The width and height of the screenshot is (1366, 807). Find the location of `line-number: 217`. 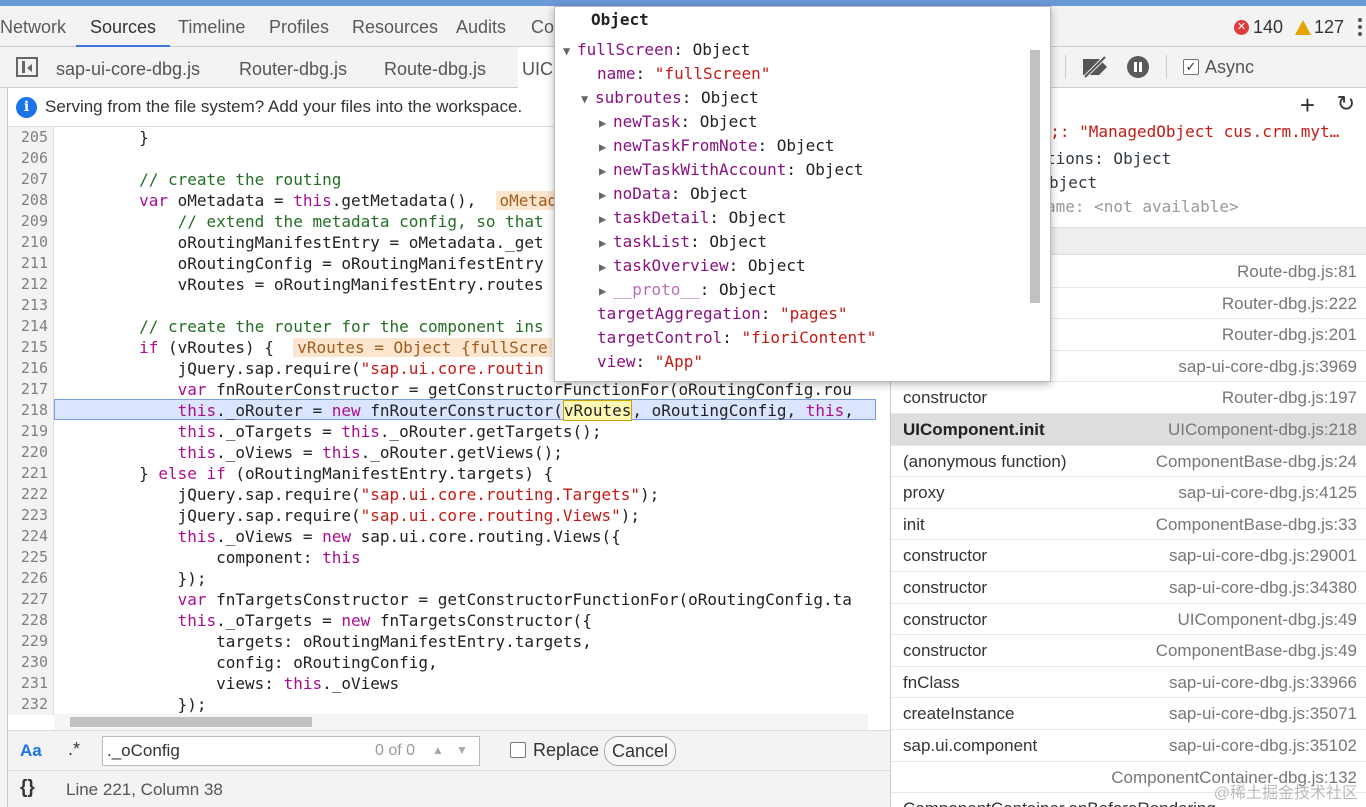

line-number: 217 is located at coordinates (28, 389).